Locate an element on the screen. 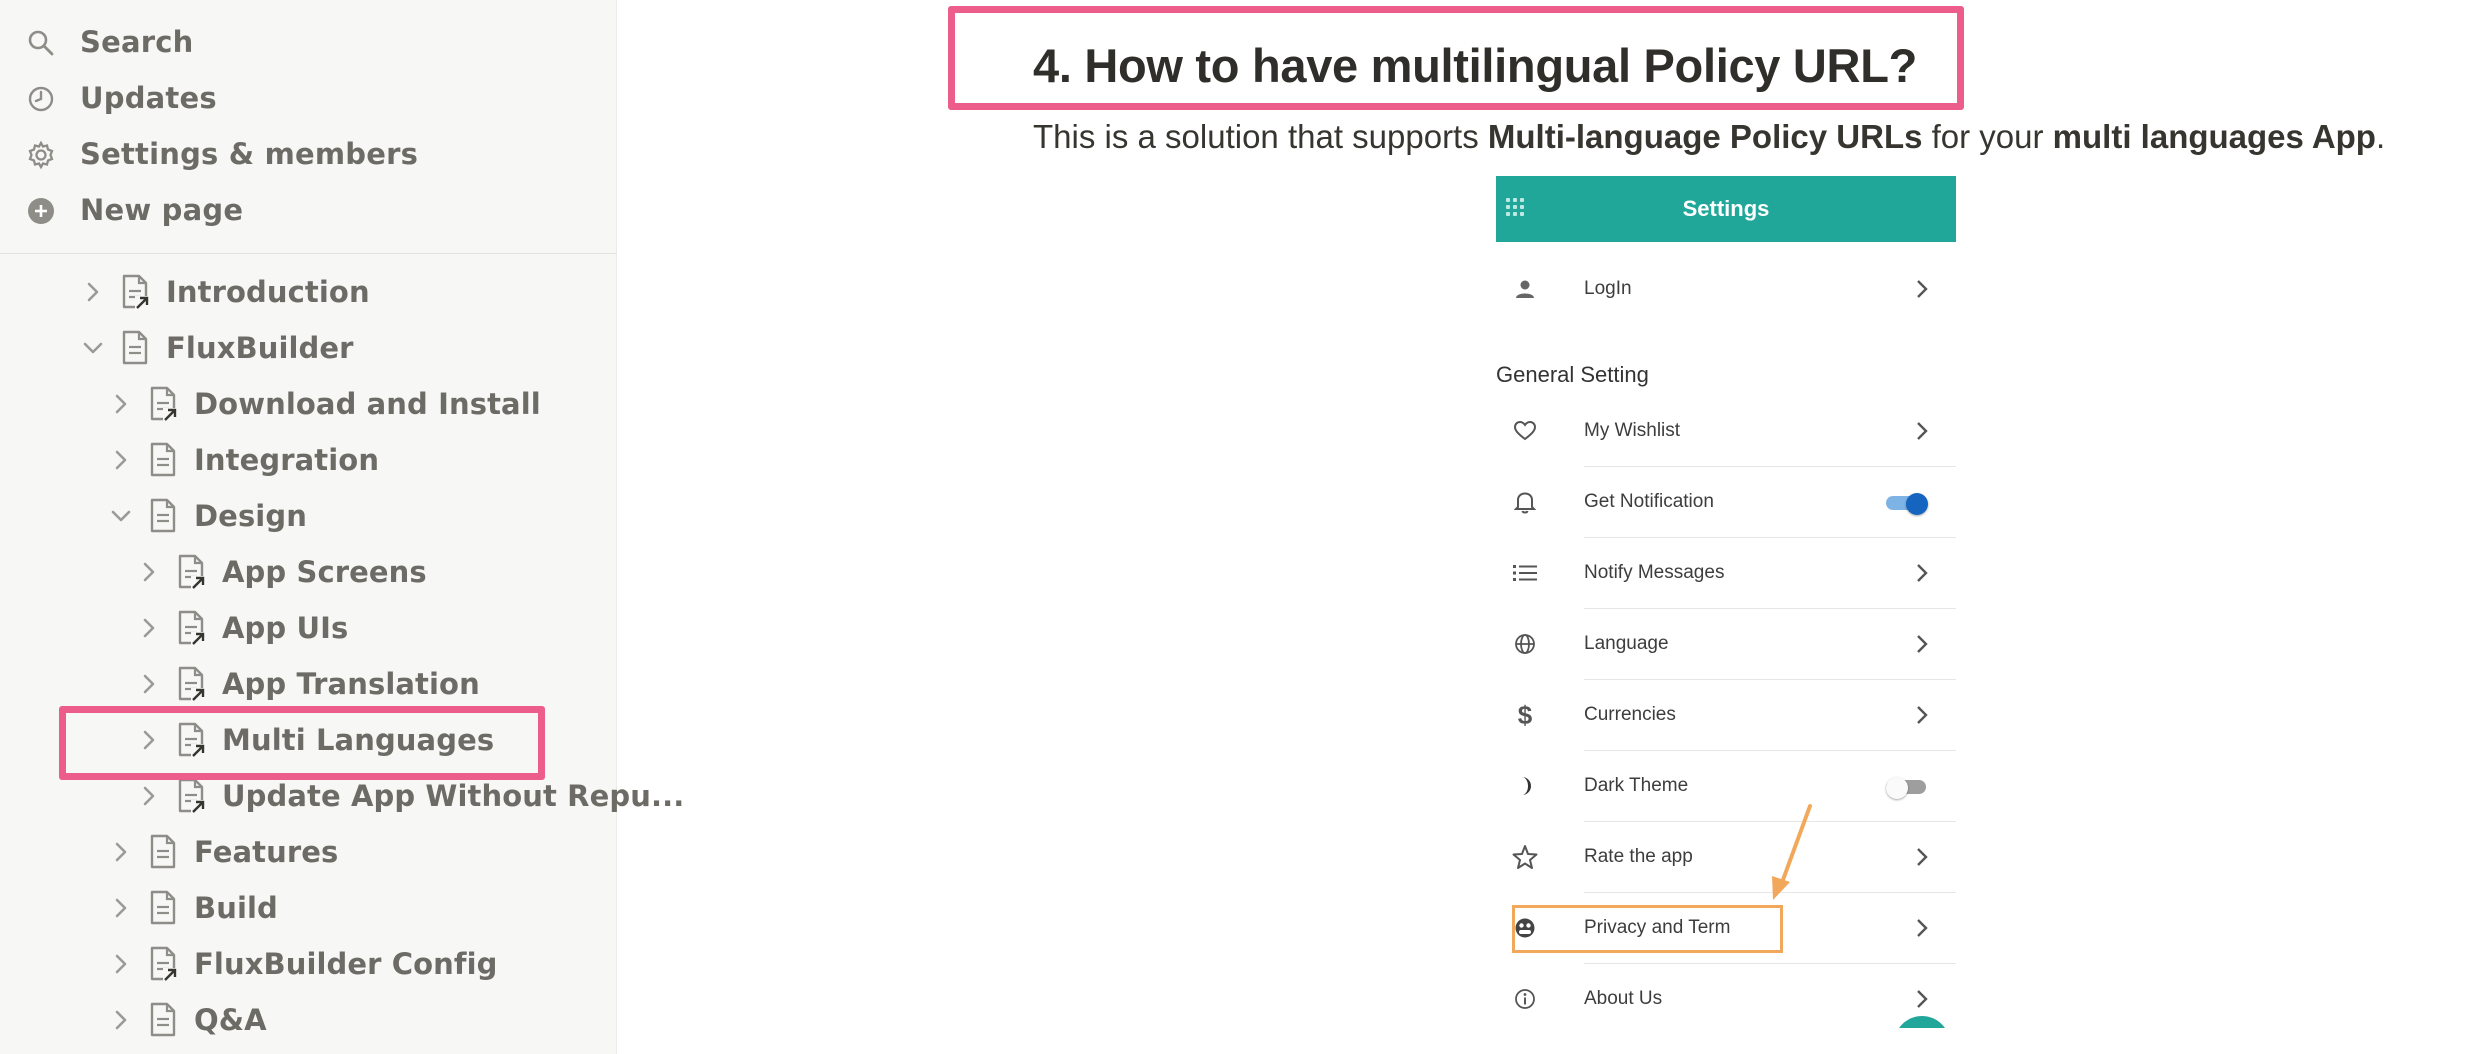 The width and height of the screenshot is (2466, 1054). intro-text-2: for your is located at coordinates (1987, 136).